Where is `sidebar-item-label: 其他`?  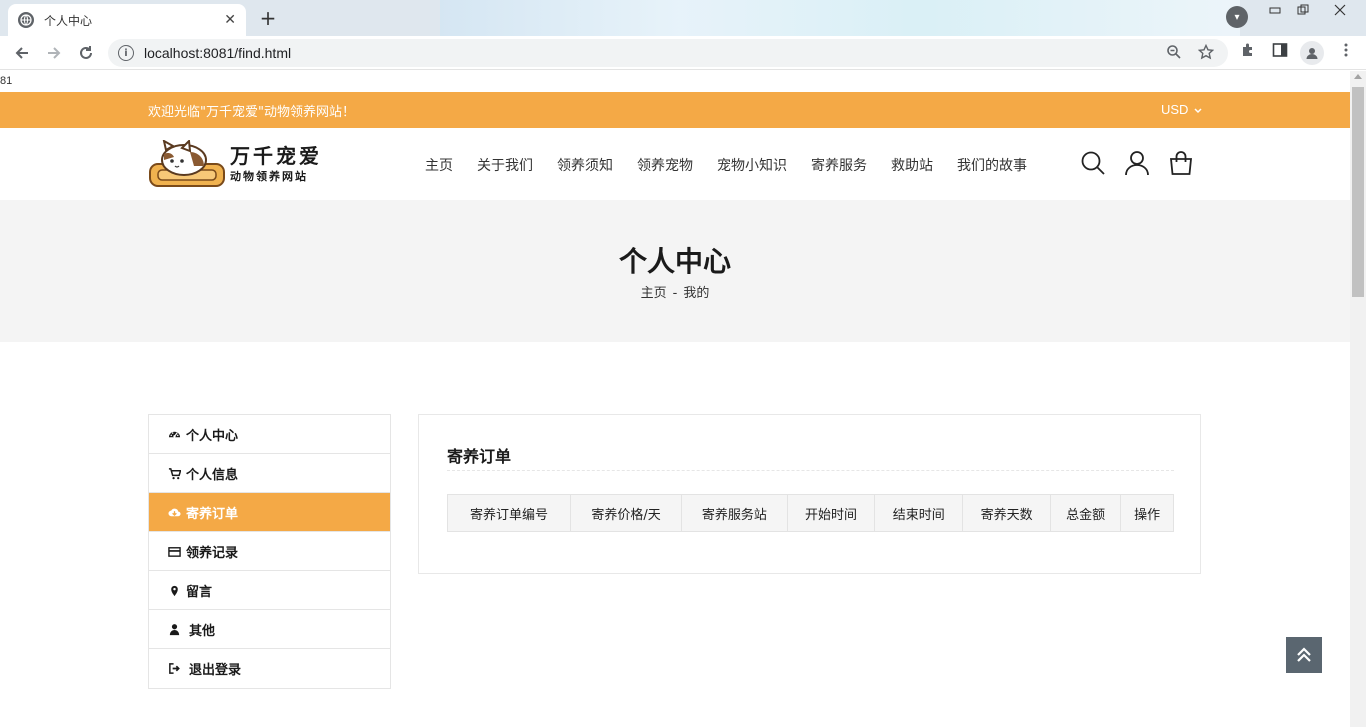
sidebar-item-label: 其他 is located at coordinates (202, 631).